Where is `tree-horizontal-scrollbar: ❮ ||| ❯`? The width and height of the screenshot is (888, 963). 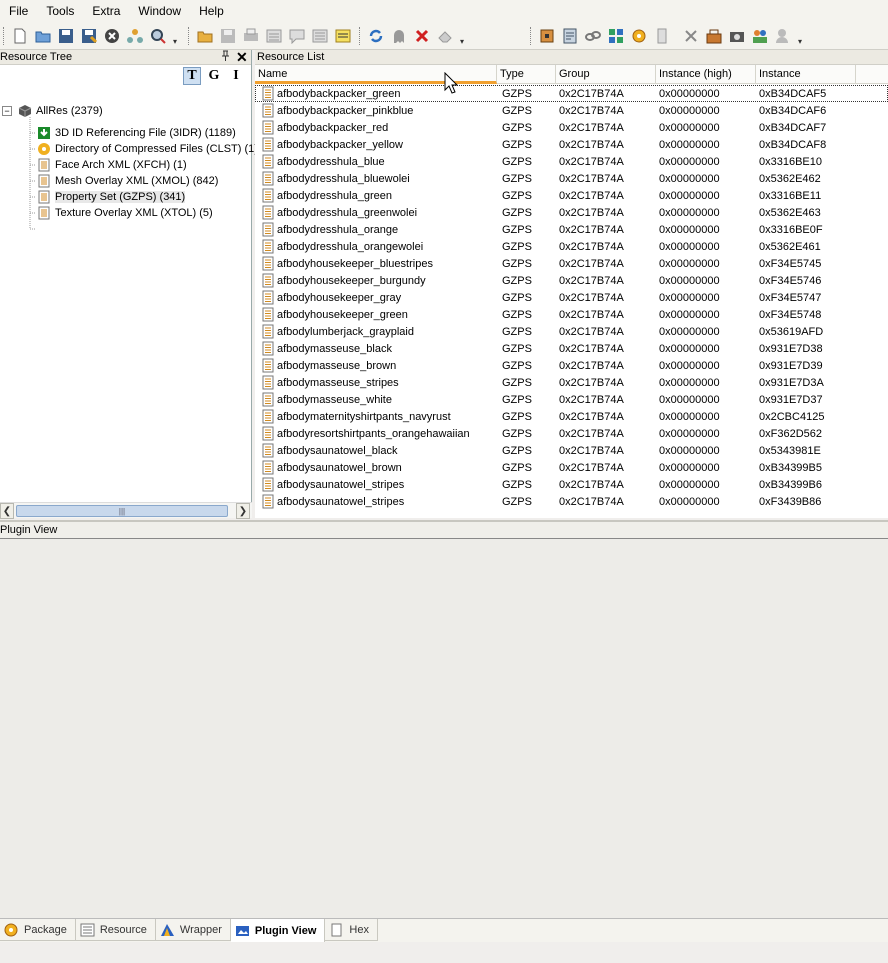
tree-horizontal-scrollbar: ❮ ||| ❯ is located at coordinates (126, 510).